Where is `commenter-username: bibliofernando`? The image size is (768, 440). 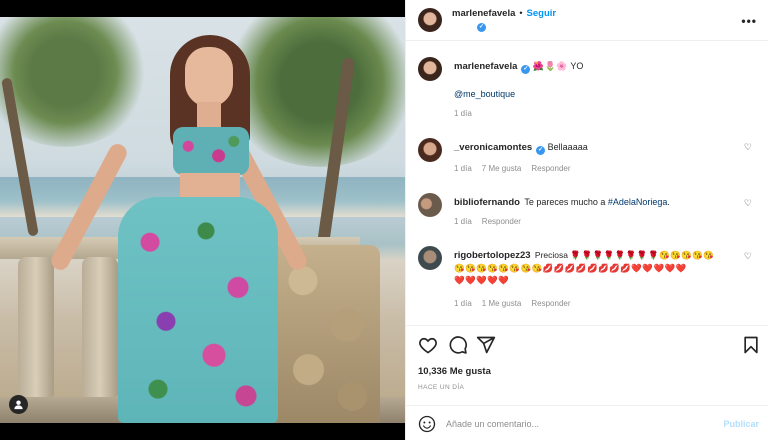
commenter-username: bibliofernando is located at coordinates (487, 202).